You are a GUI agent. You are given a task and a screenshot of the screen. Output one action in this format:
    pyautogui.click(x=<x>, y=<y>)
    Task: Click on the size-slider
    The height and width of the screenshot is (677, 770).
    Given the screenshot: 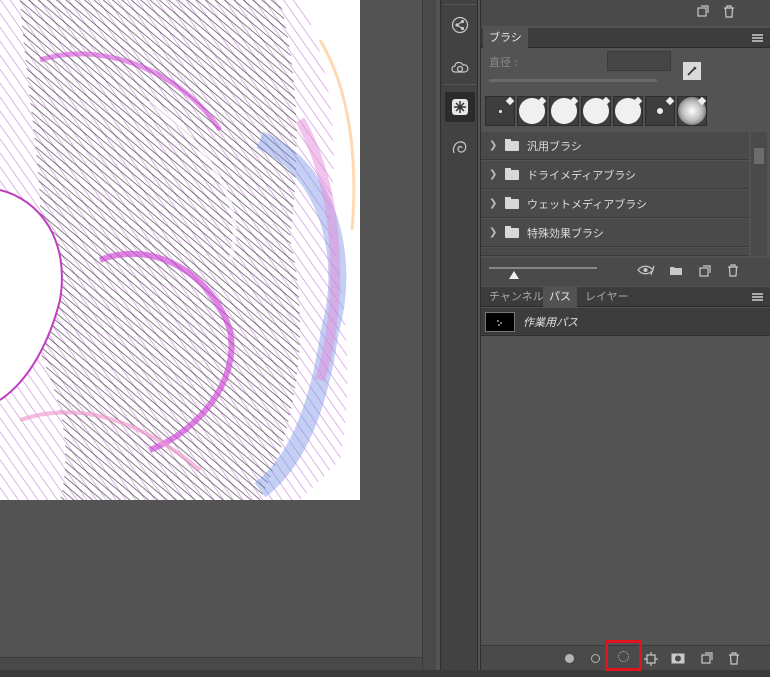 What is the action you would take?
    pyautogui.click(x=573, y=80)
    